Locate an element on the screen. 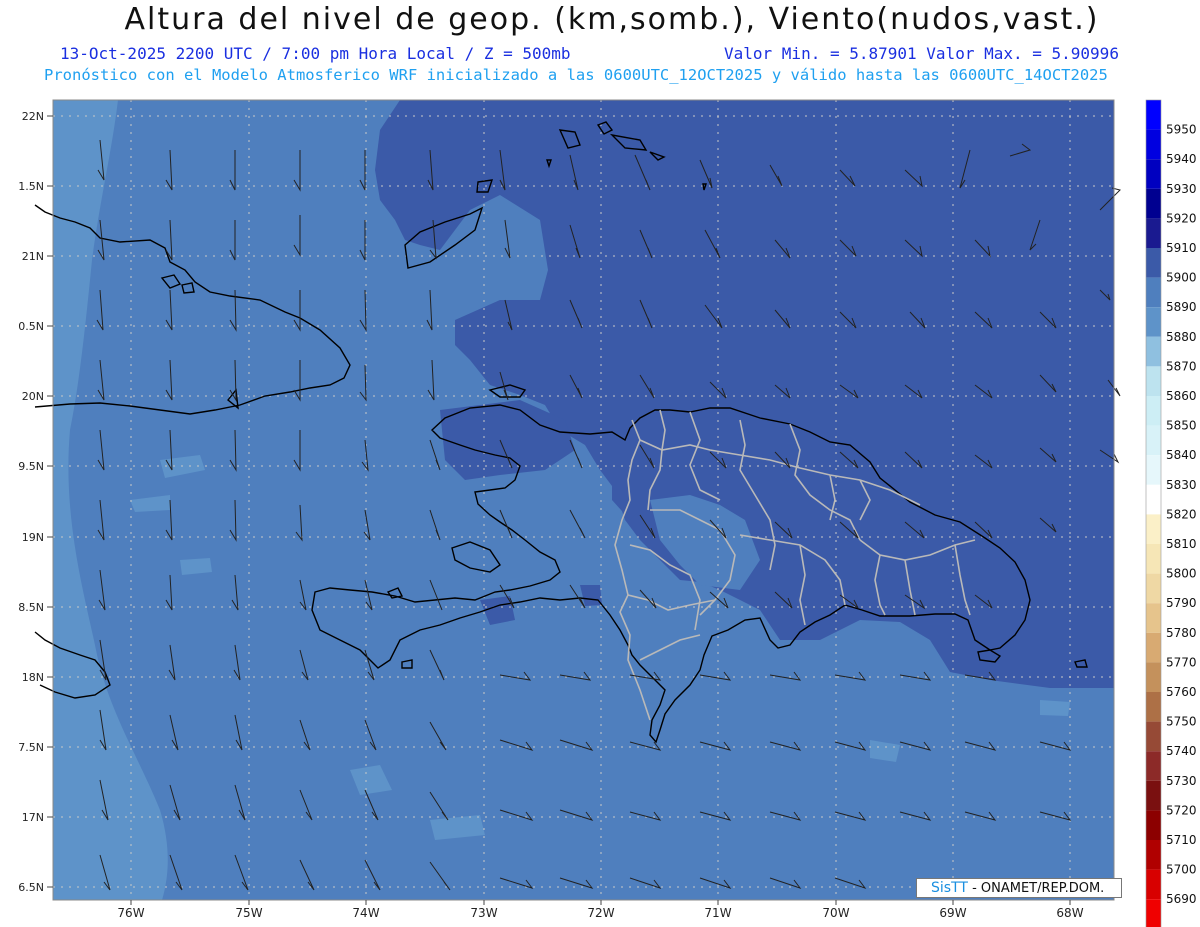  lon-label: 68W is located at coordinates (1069, 913).